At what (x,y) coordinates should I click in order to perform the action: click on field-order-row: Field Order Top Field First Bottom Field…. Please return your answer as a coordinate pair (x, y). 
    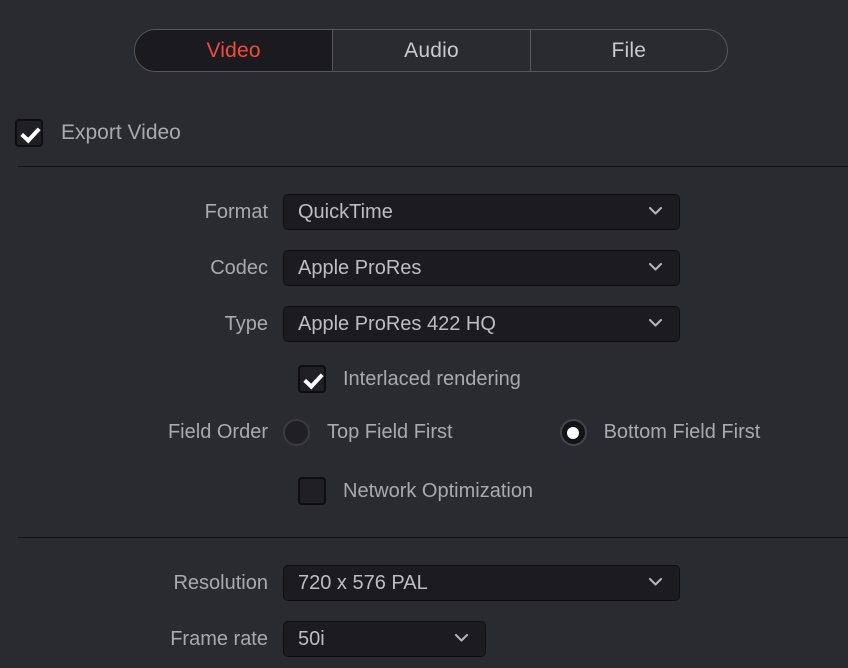
    Looking at the image, I should click on (380, 432).